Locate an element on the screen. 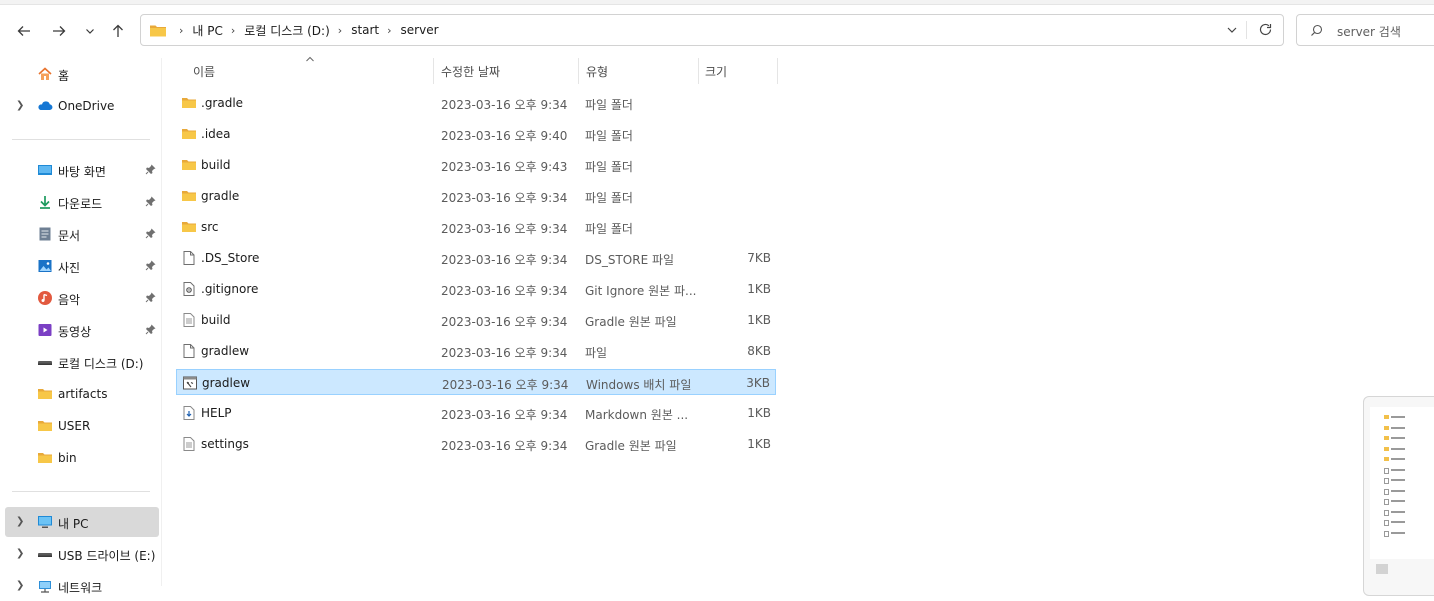  sidebar-item-desktop: 바탕 화면 is located at coordinates (79, 170).